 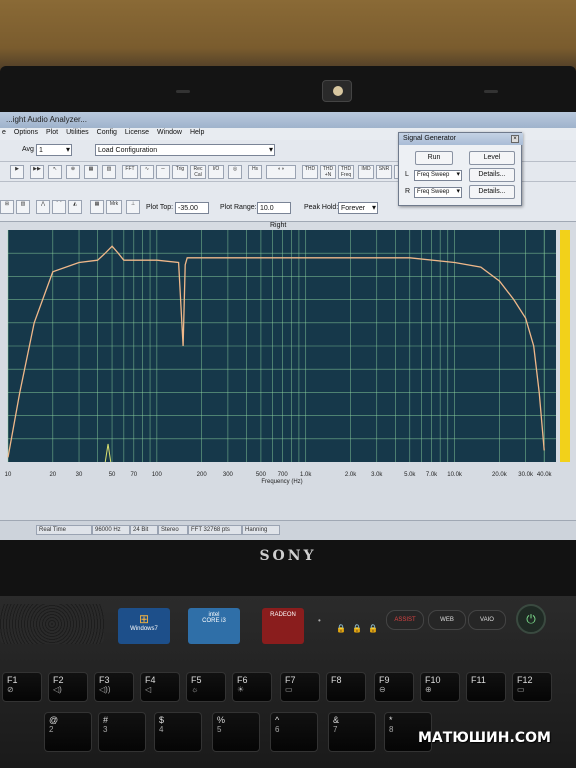 I want to click on key-label: 2, so click(x=51, y=729).